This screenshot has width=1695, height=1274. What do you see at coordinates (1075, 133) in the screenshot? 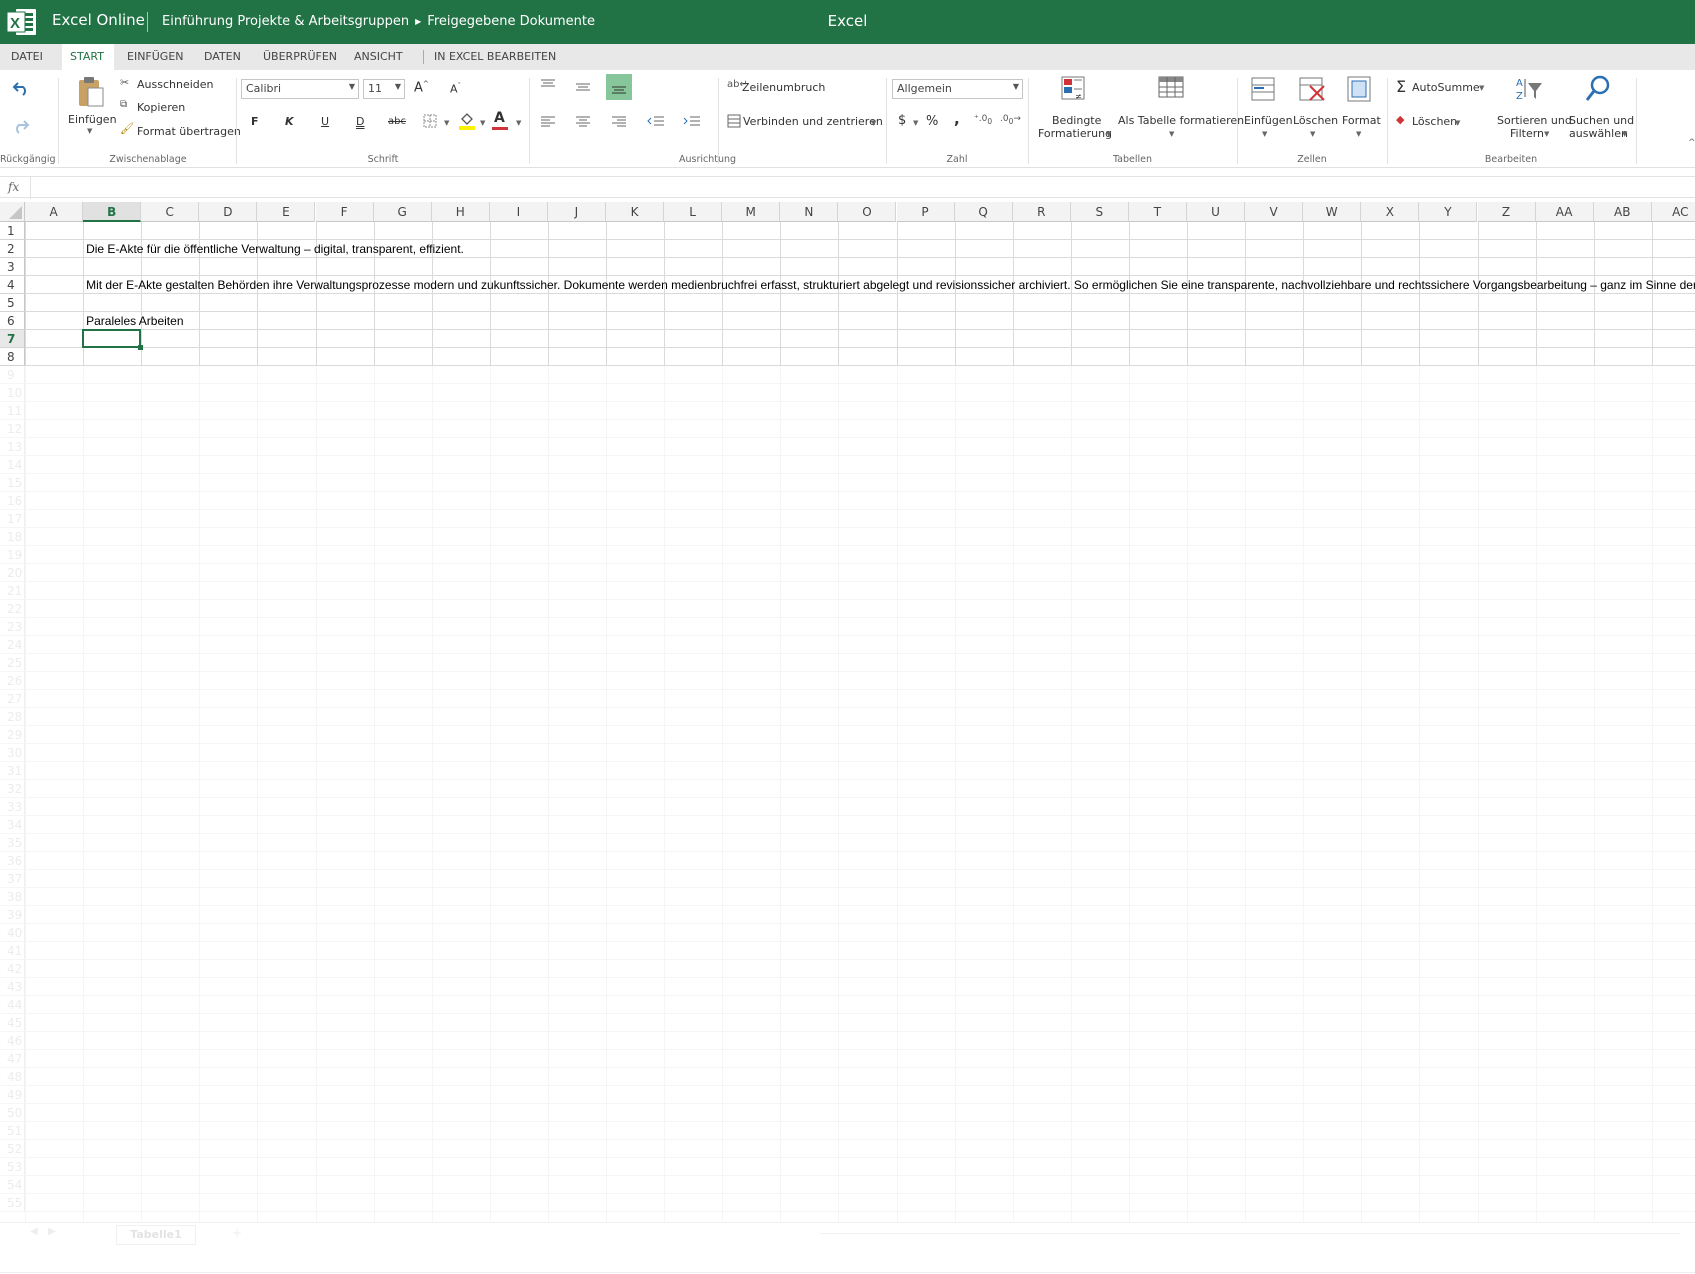
I see `conditional-formatting-label-2: Formatierung` at bounding box center [1075, 133].